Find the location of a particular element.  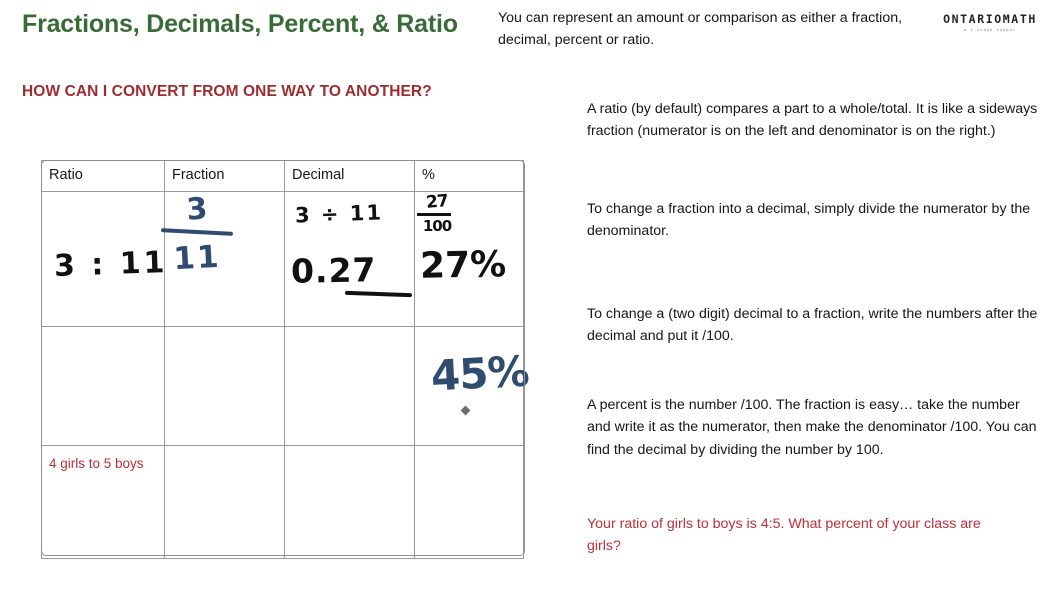

percent-fraction-numerator: 27 is located at coordinates (437, 202).